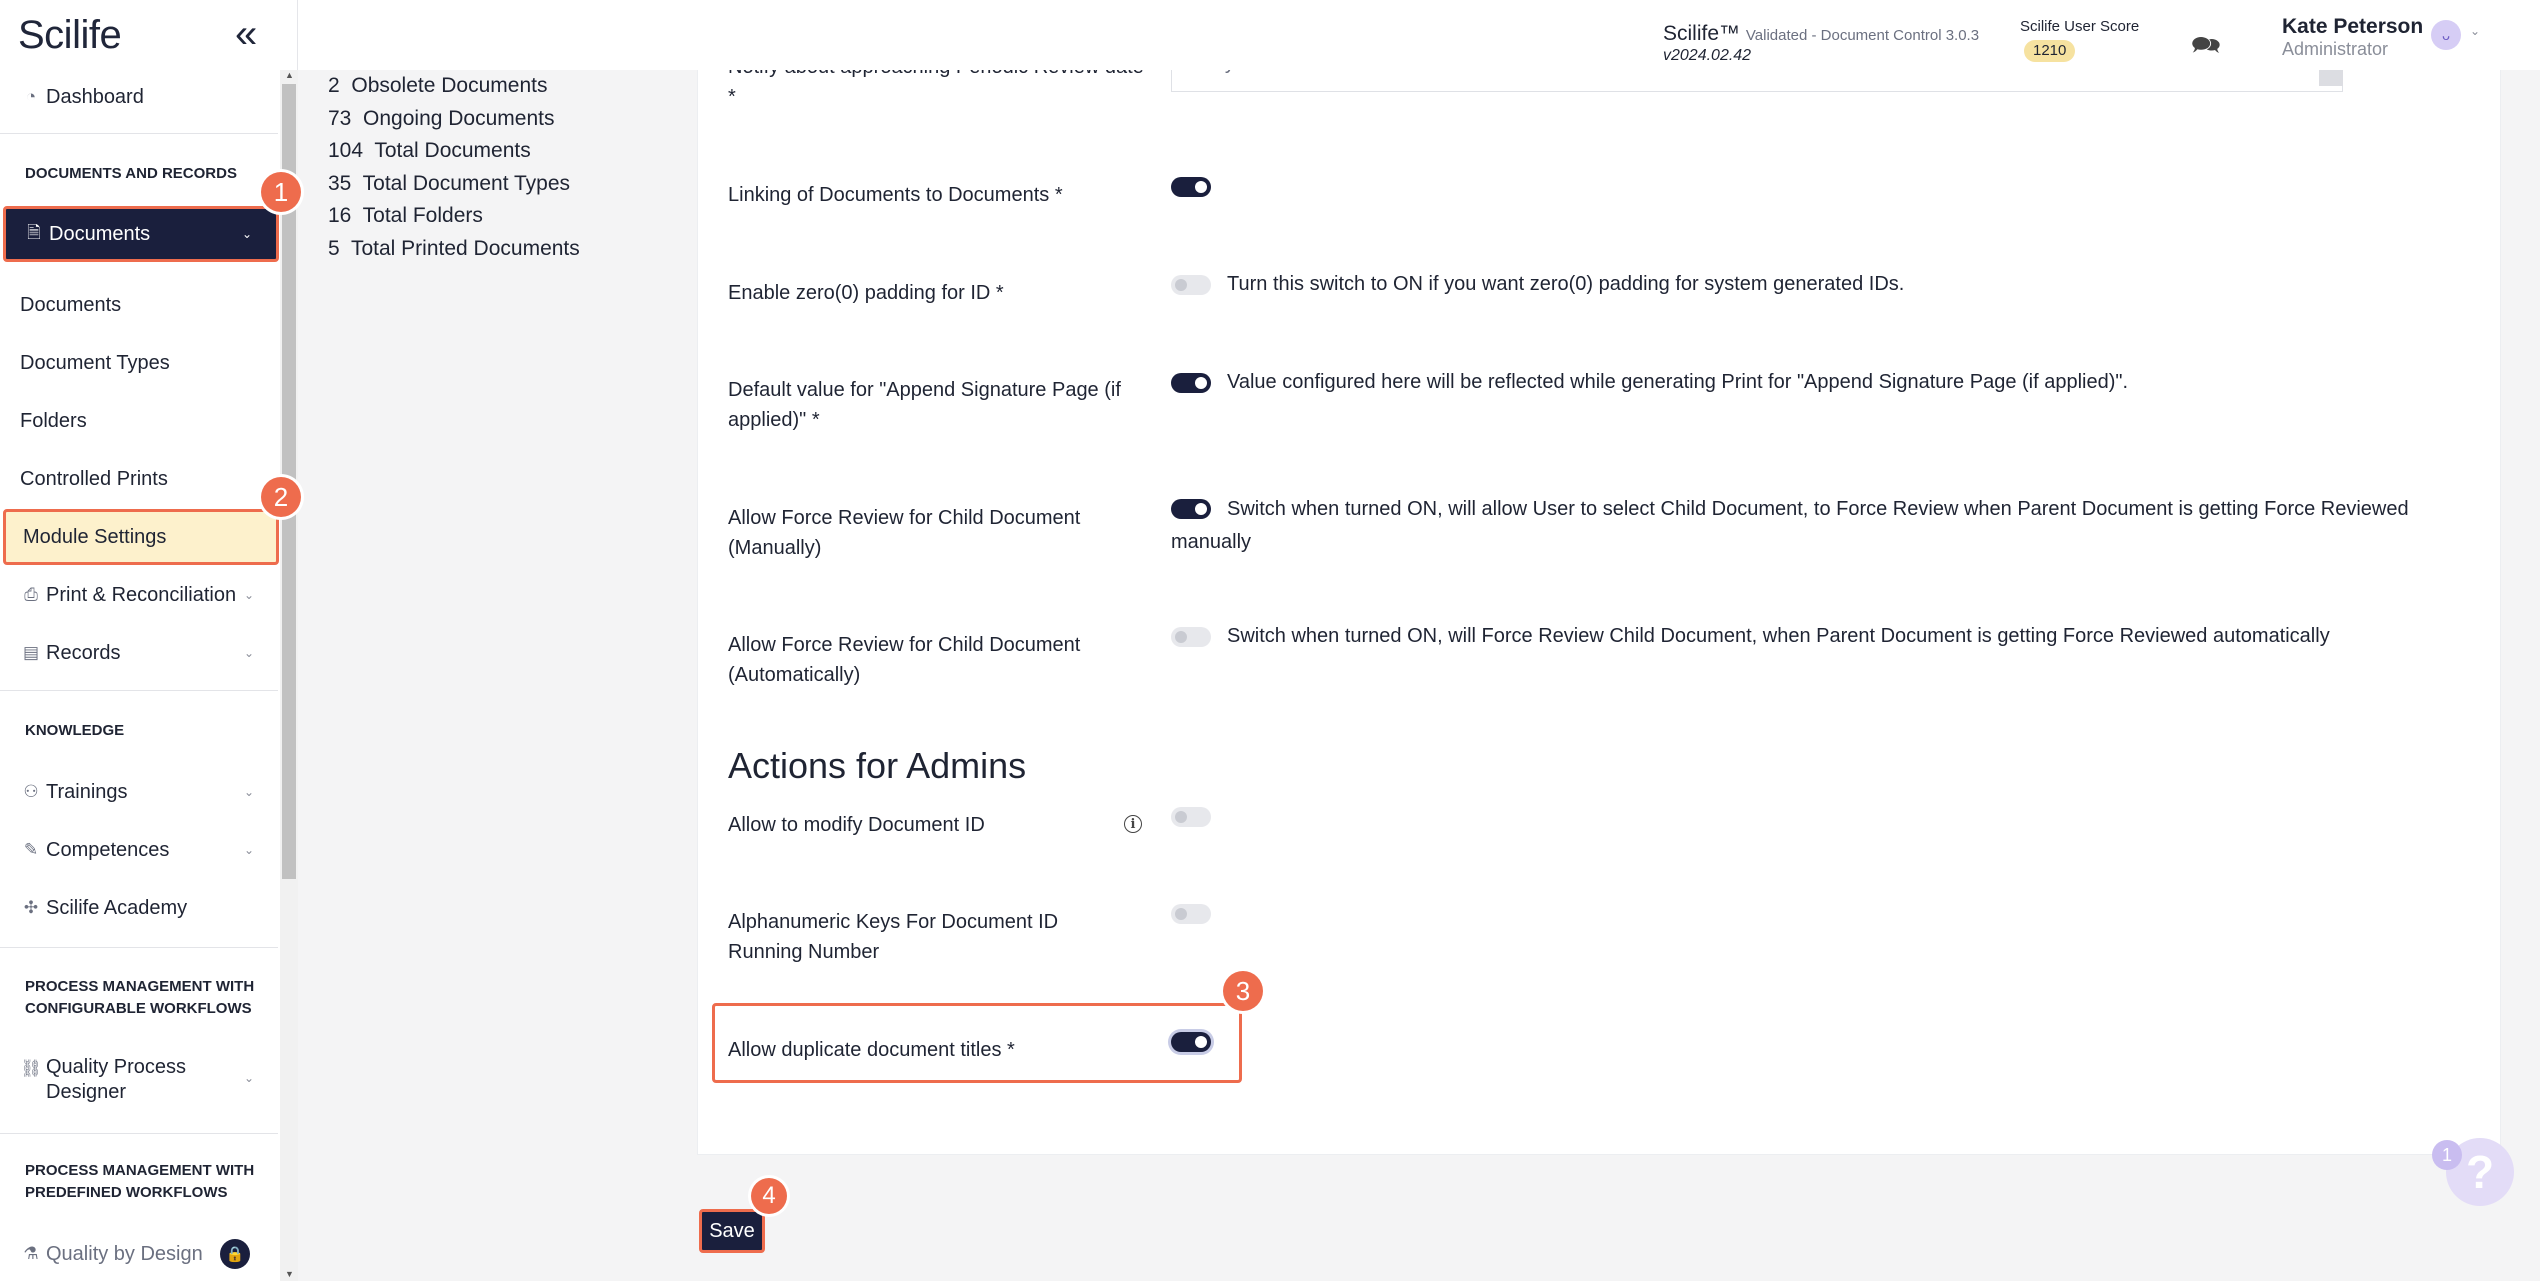 The image size is (2540, 1281). I want to click on sidebar-item-label: Quality Process Designer, so click(116, 1079).